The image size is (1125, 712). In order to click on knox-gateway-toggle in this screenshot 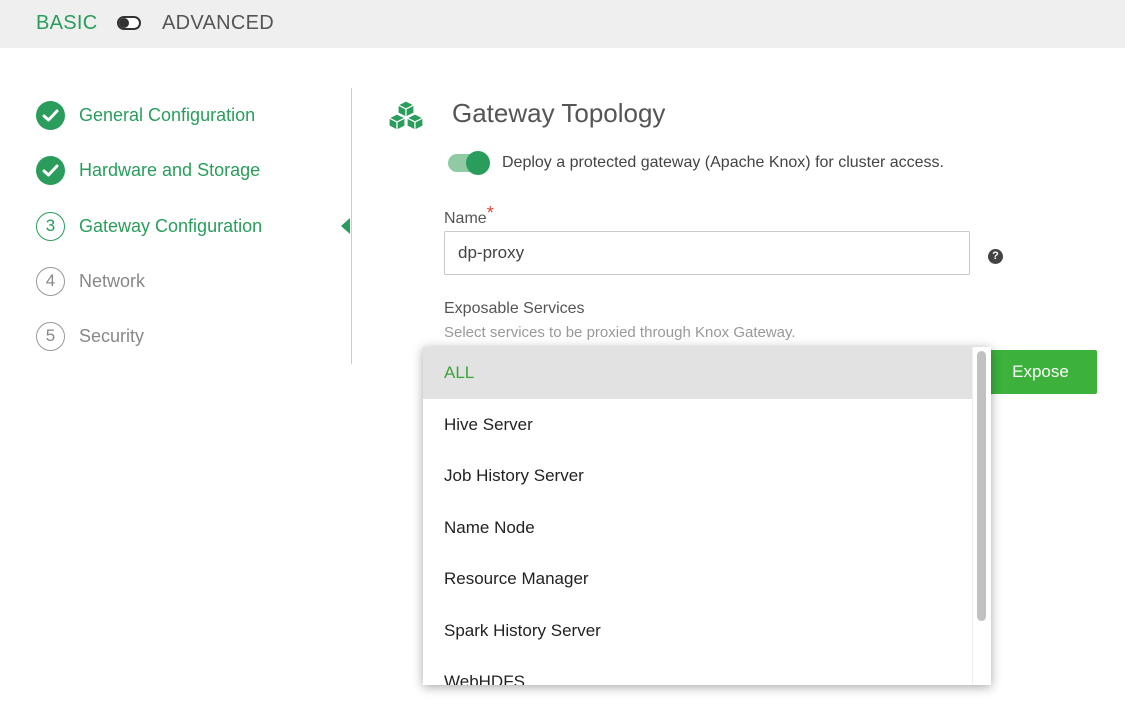, I will do `click(469, 163)`.